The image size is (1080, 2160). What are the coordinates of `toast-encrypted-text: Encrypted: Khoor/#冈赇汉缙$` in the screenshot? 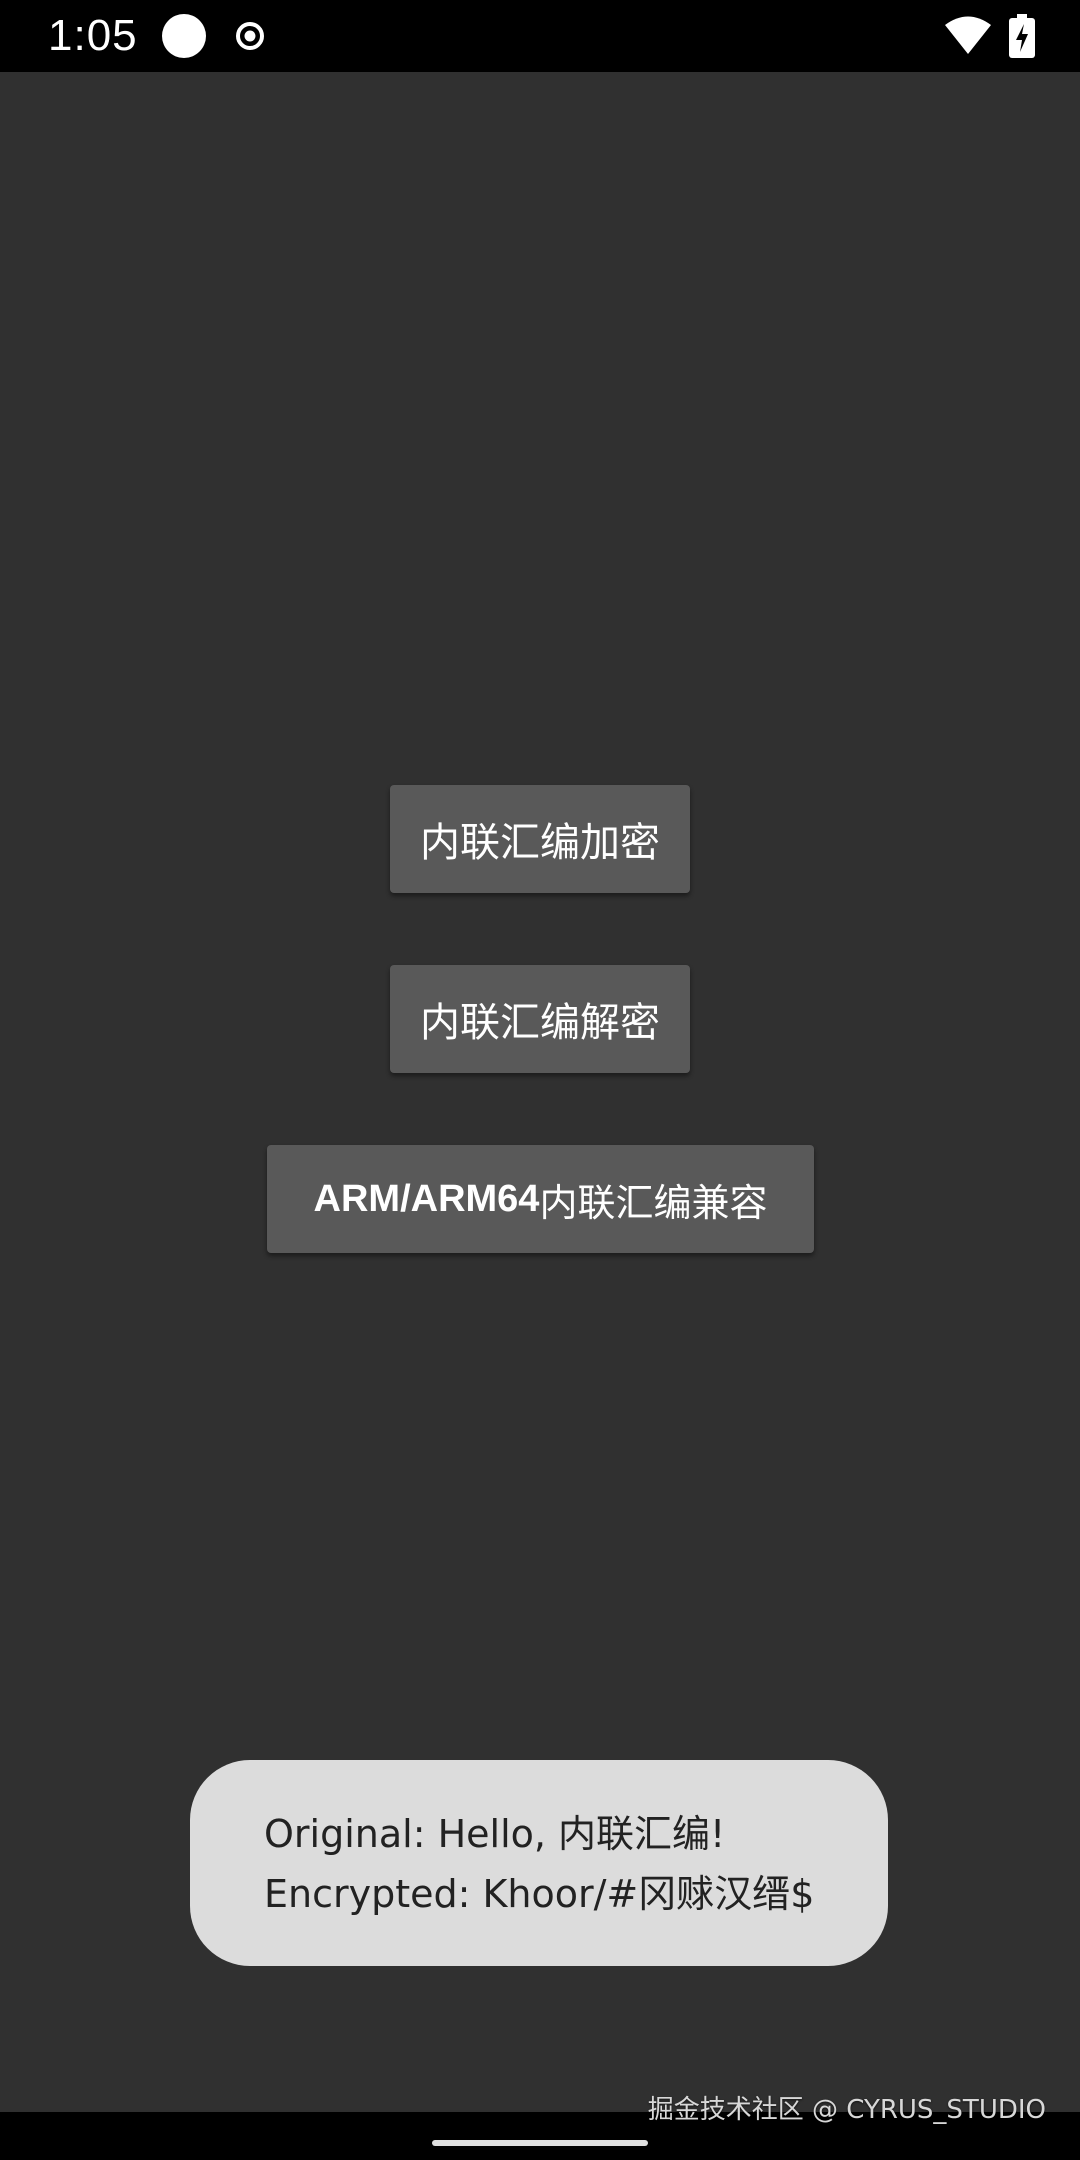 It's located at (539, 1894).